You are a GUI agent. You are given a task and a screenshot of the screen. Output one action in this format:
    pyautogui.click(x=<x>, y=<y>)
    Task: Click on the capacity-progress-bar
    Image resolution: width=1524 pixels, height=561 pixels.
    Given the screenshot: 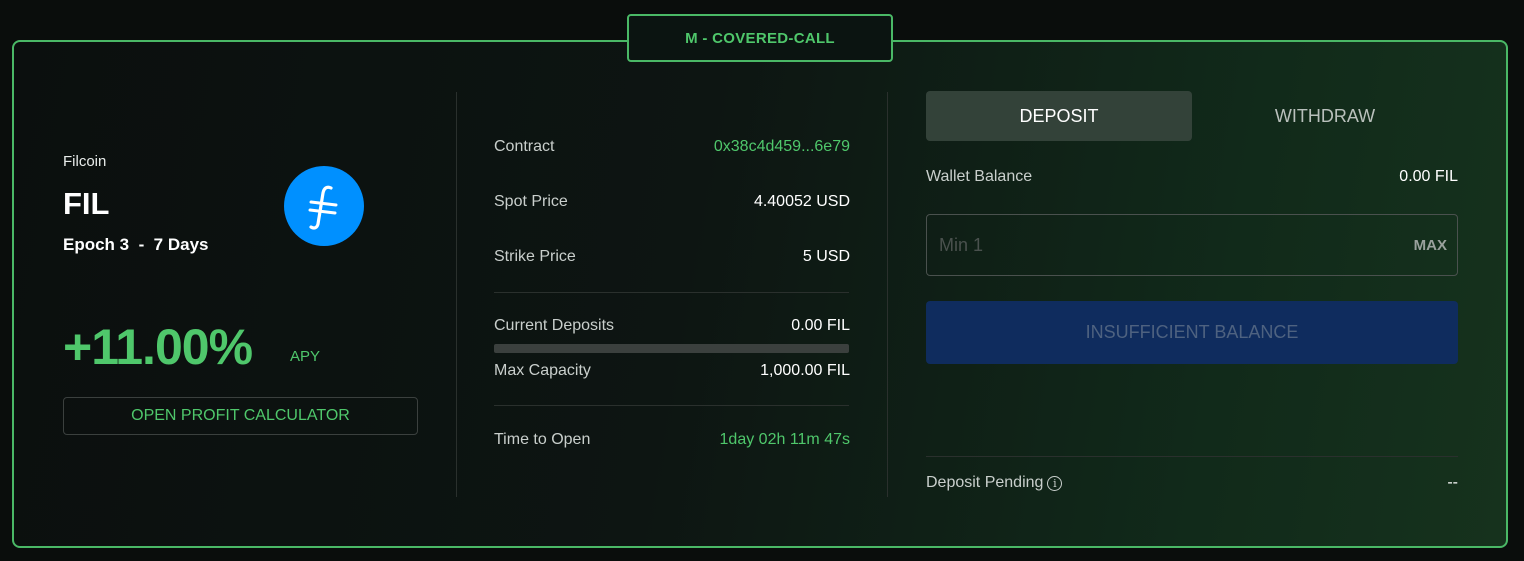 What is the action you would take?
    pyautogui.click(x=671, y=348)
    